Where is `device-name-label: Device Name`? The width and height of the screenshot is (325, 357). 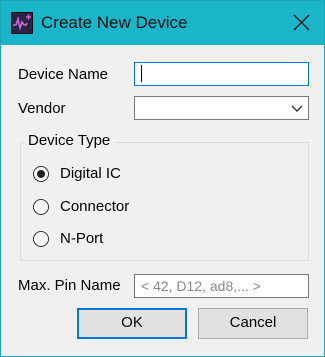
device-name-label: Device Name is located at coordinates (63, 74).